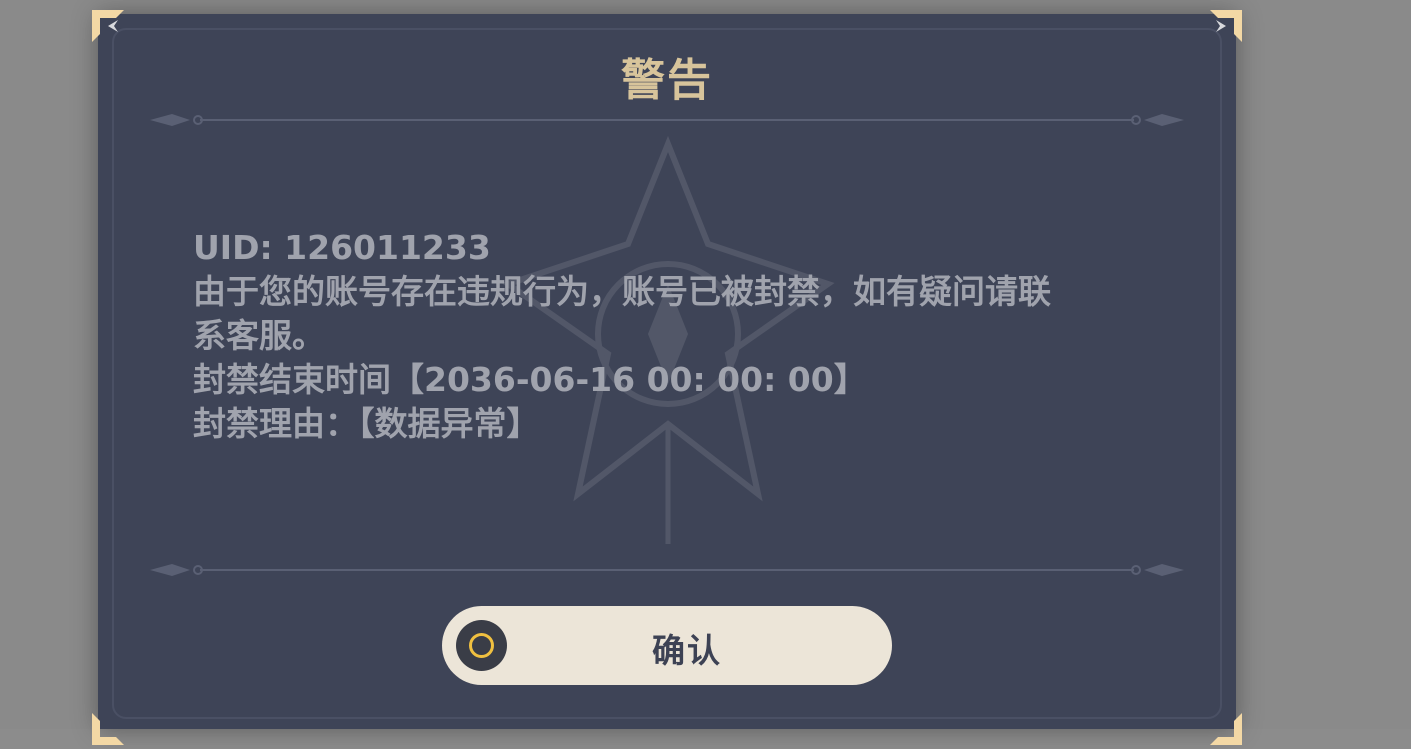 Image resolution: width=1411 pixels, height=749 pixels. I want to click on dialog-title: 警告, so click(667, 80).